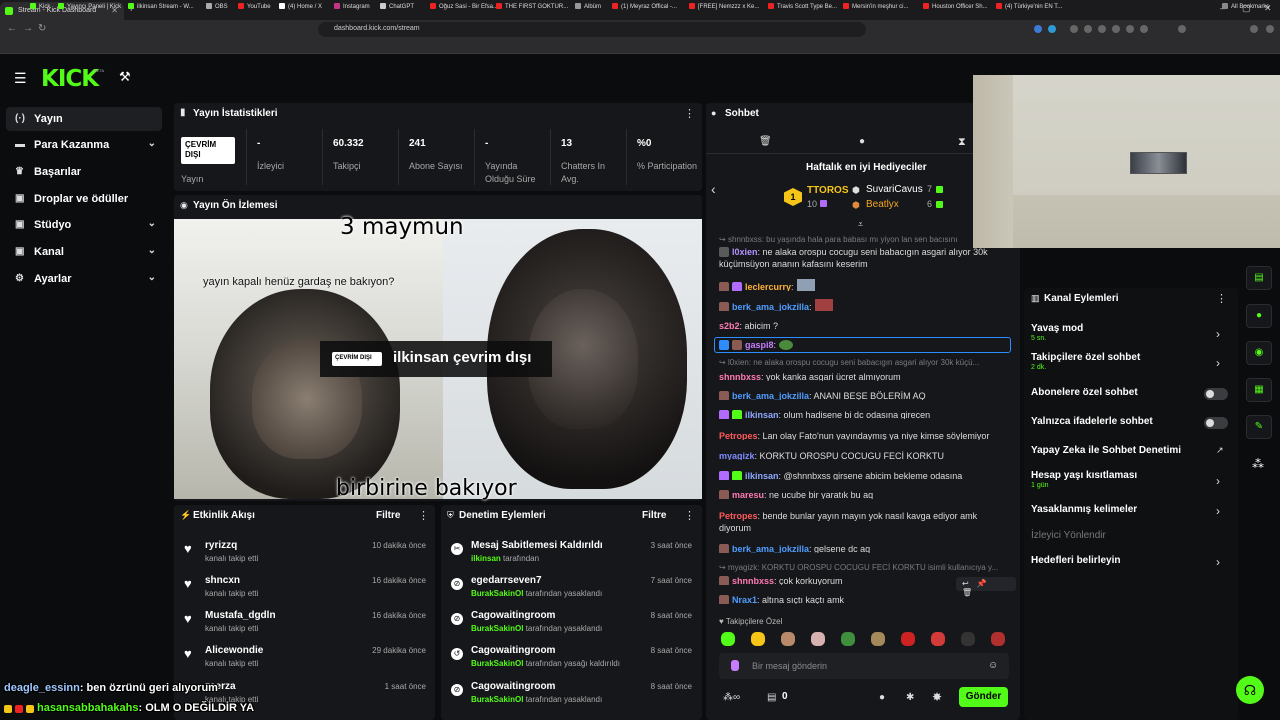  I want to click on sidebar-item-4: ▣ Stüdyo ⌄, so click(84, 225).